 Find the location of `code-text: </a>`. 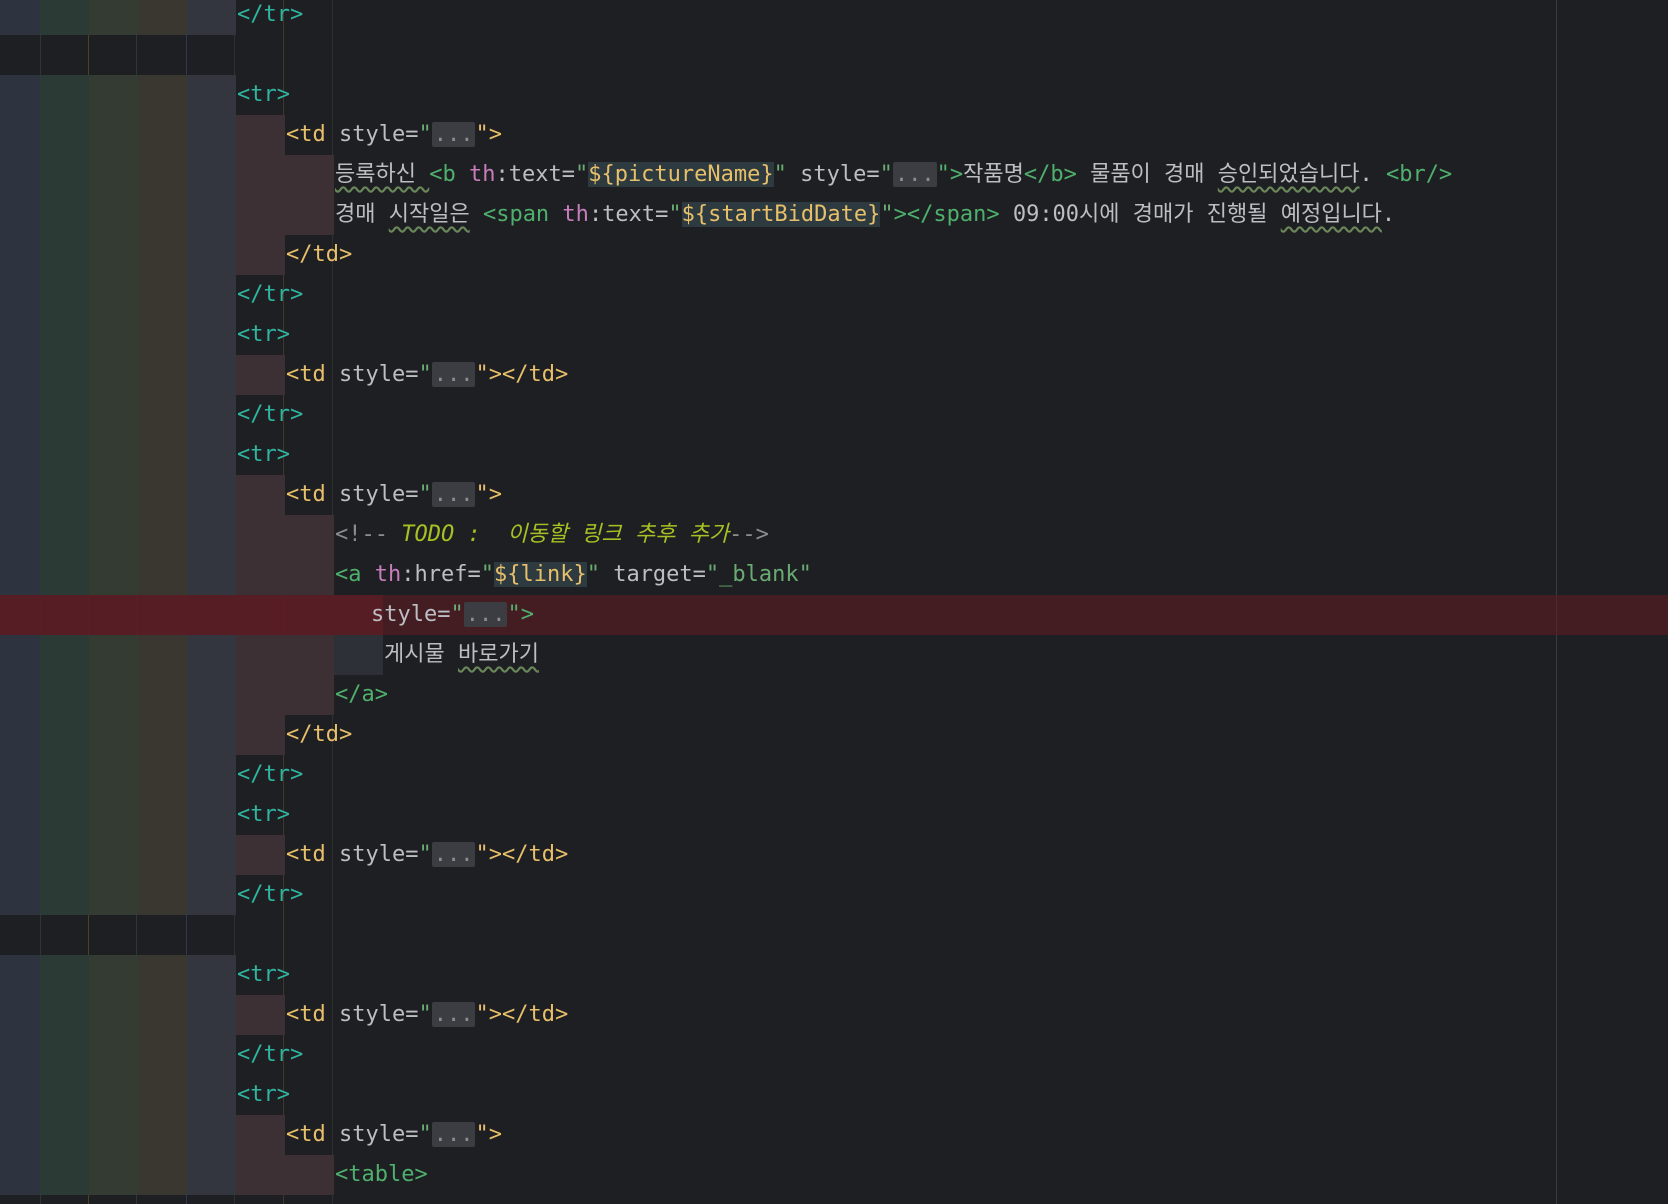

code-text: </a> is located at coordinates (361, 695).